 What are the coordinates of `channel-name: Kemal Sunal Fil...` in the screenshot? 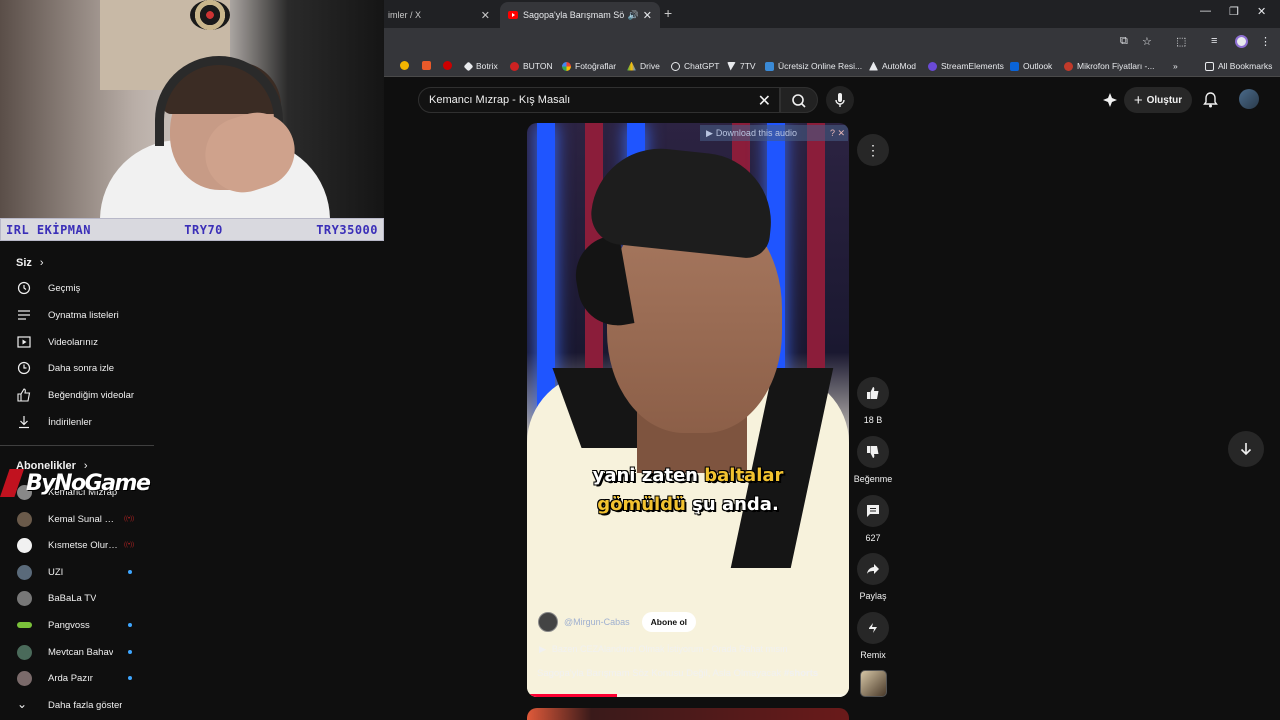 It's located at (83, 519).